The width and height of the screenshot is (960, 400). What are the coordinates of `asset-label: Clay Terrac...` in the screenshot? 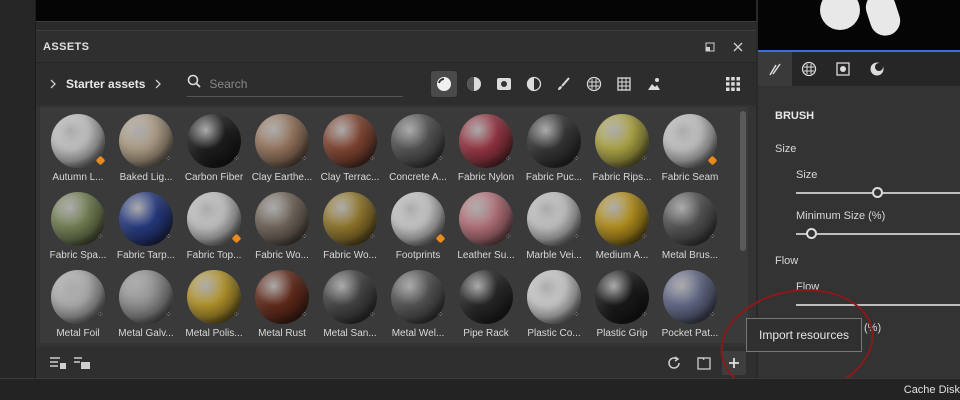 It's located at (350, 177).